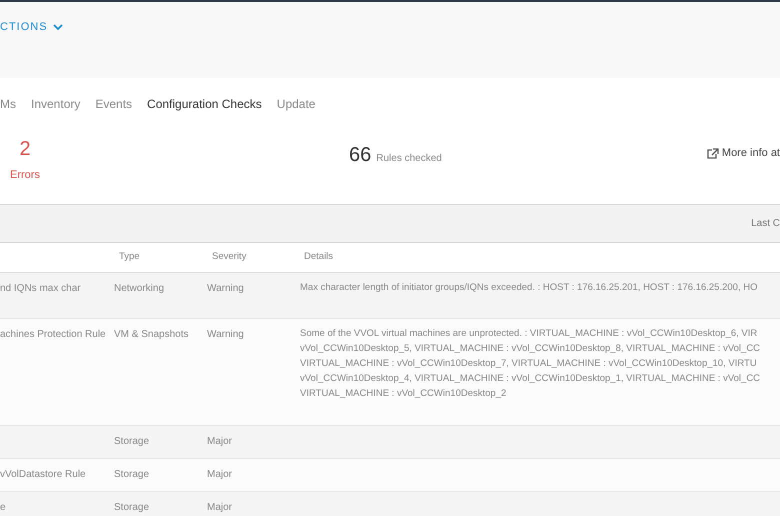  I want to click on rule-name: e, so click(3, 507).